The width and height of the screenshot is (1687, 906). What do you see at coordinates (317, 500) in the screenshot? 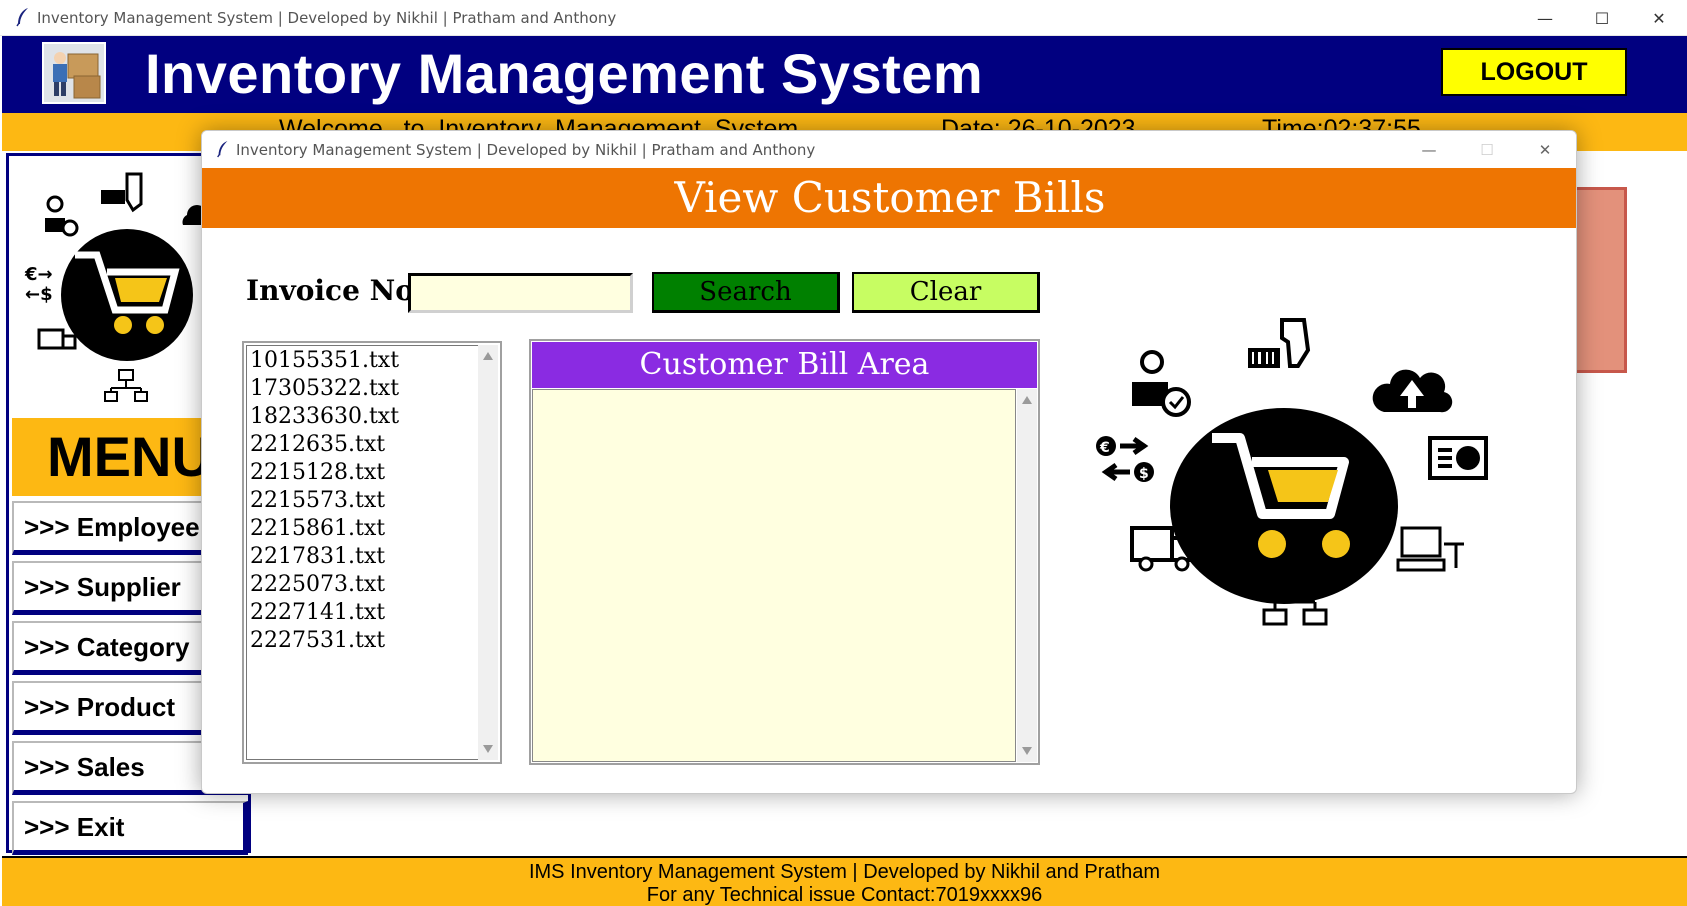
I see `list-item: 2215573.txt` at bounding box center [317, 500].